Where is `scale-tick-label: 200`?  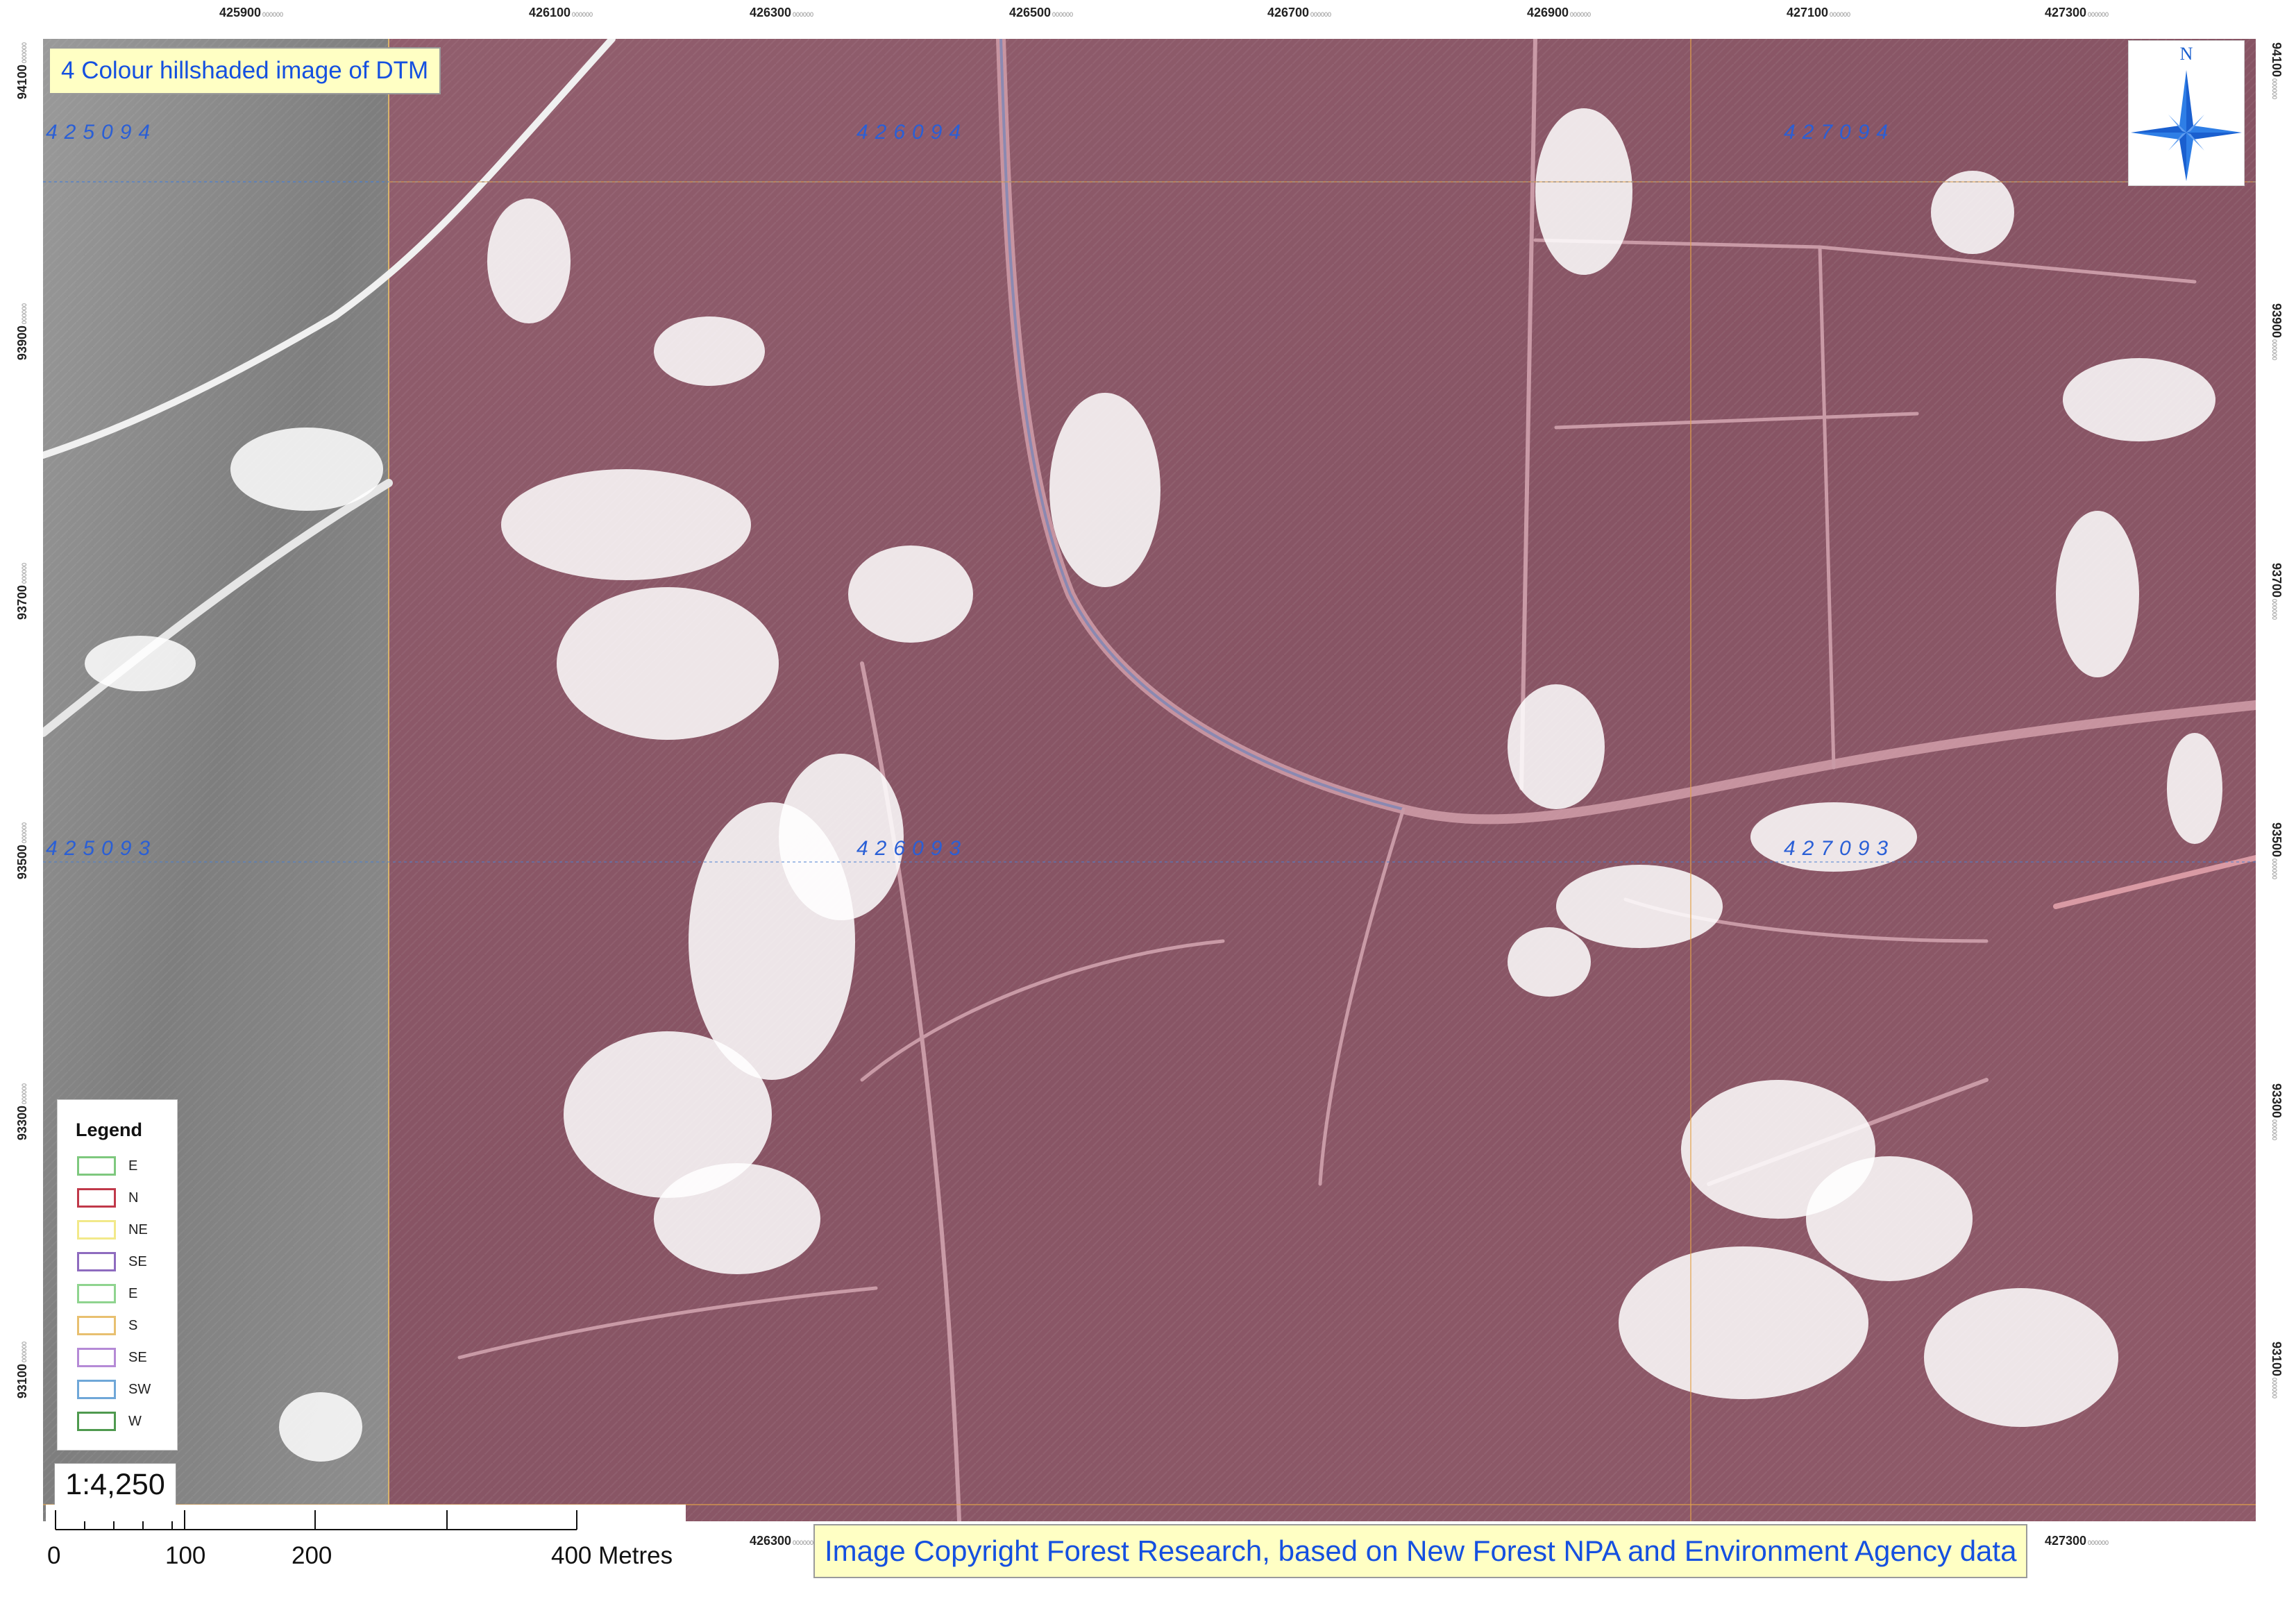 scale-tick-label: 200 is located at coordinates (312, 1556).